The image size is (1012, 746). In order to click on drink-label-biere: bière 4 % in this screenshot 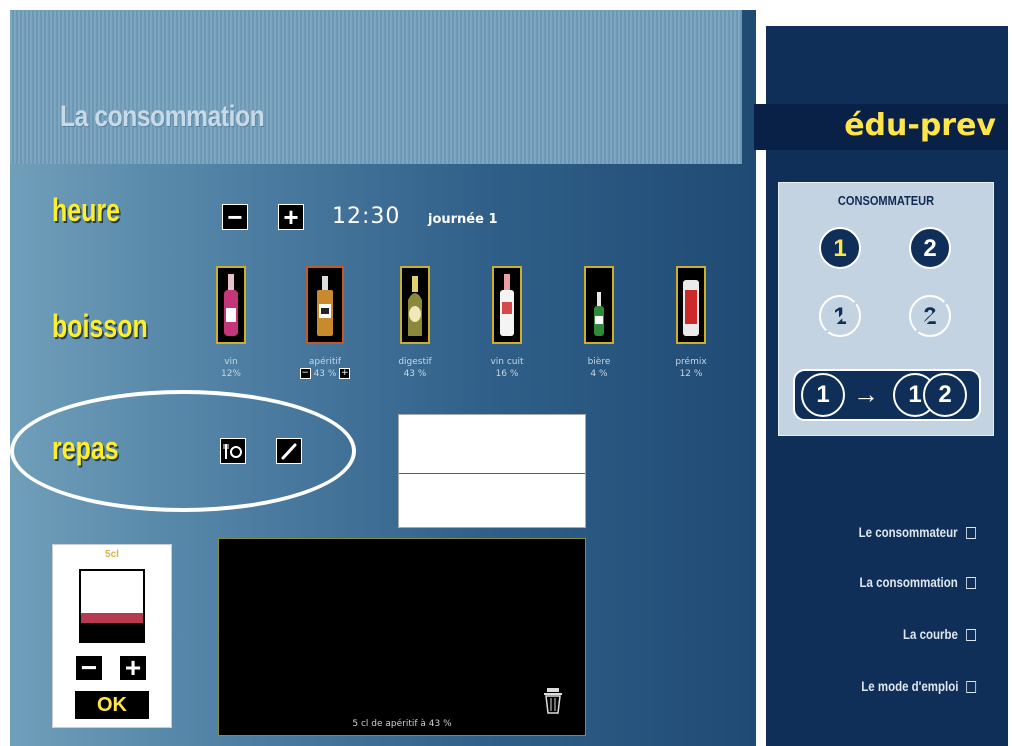, I will do `click(599, 368)`.